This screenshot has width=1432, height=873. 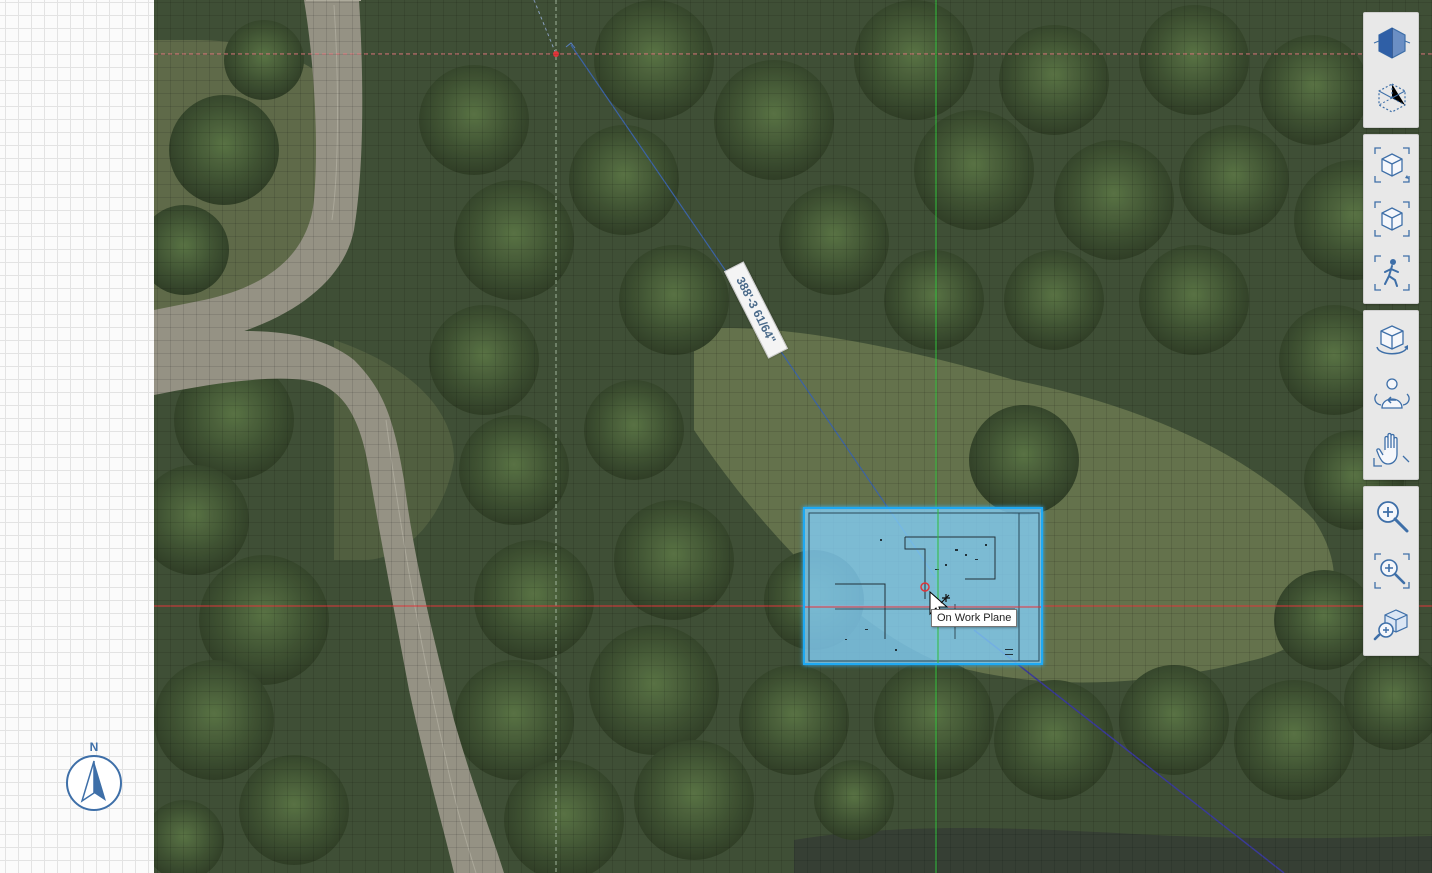 I want to click on navigate-group, so click(x=1391, y=395).